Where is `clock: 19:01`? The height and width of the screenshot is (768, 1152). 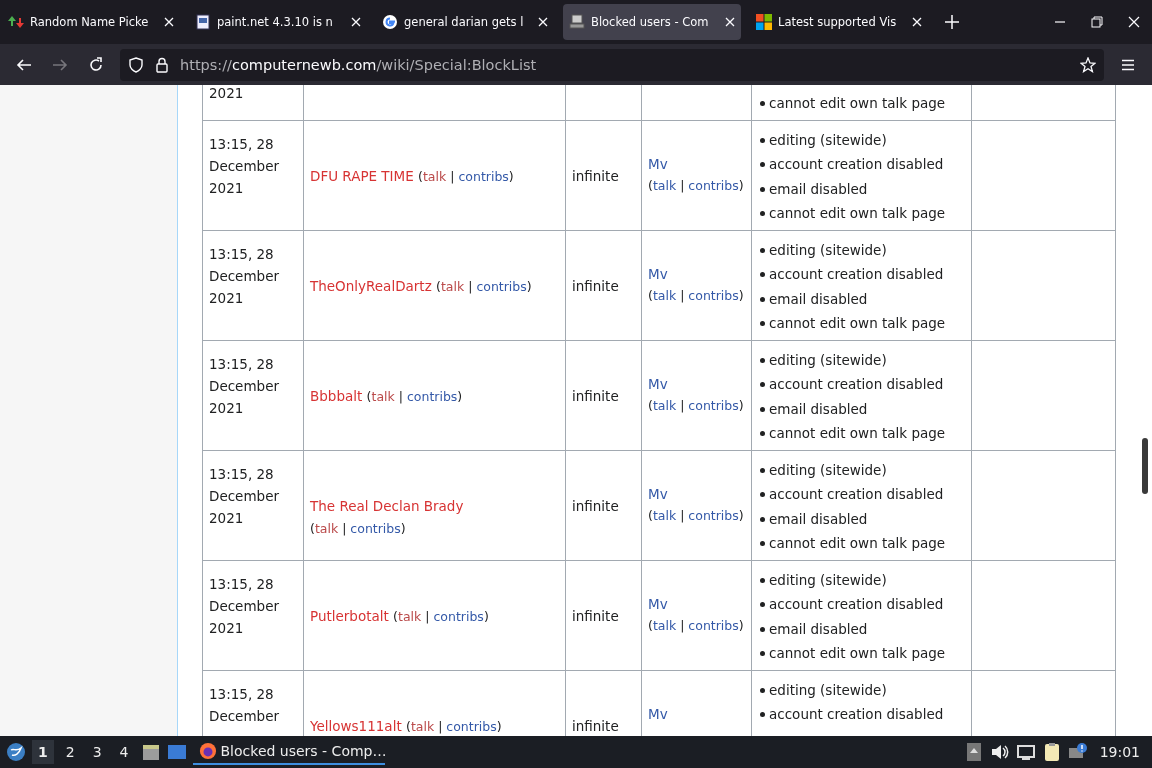
clock: 19:01 is located at coordinates (1119, 752).